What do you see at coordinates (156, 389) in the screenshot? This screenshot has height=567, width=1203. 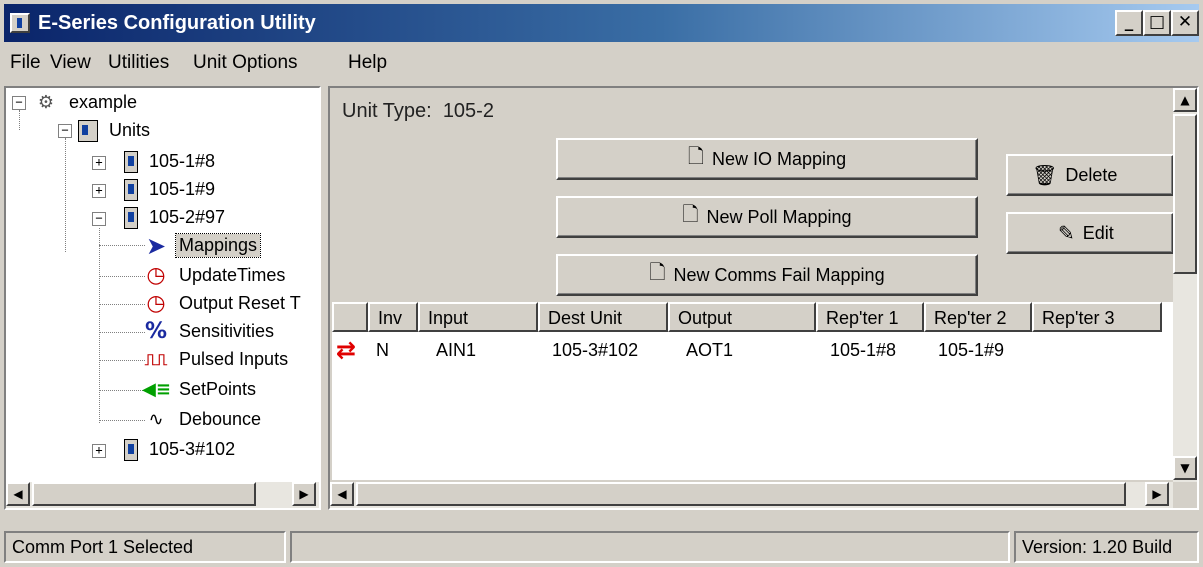 I see `setpoint-icon: ◀≡` at bounding box center [156, 389].